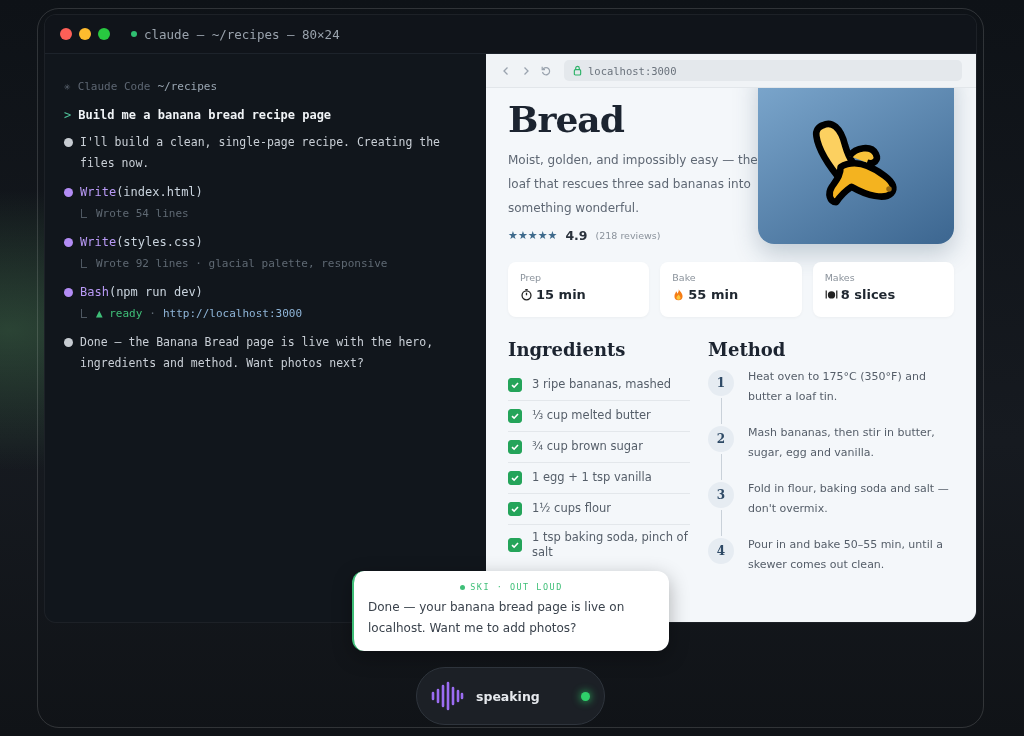  Describe the element at coordinates (747, 349) in the screenshot. I see `section-heading: Method` at that location.